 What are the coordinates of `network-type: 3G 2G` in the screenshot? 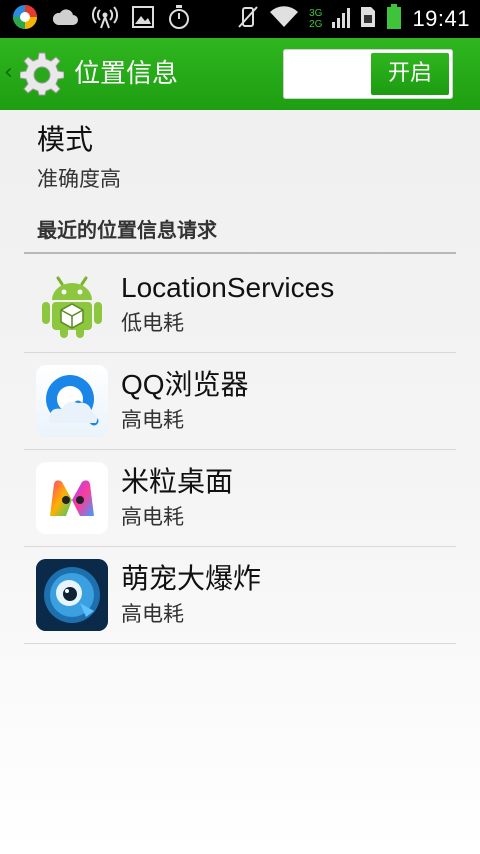 It's located at (316, 19).